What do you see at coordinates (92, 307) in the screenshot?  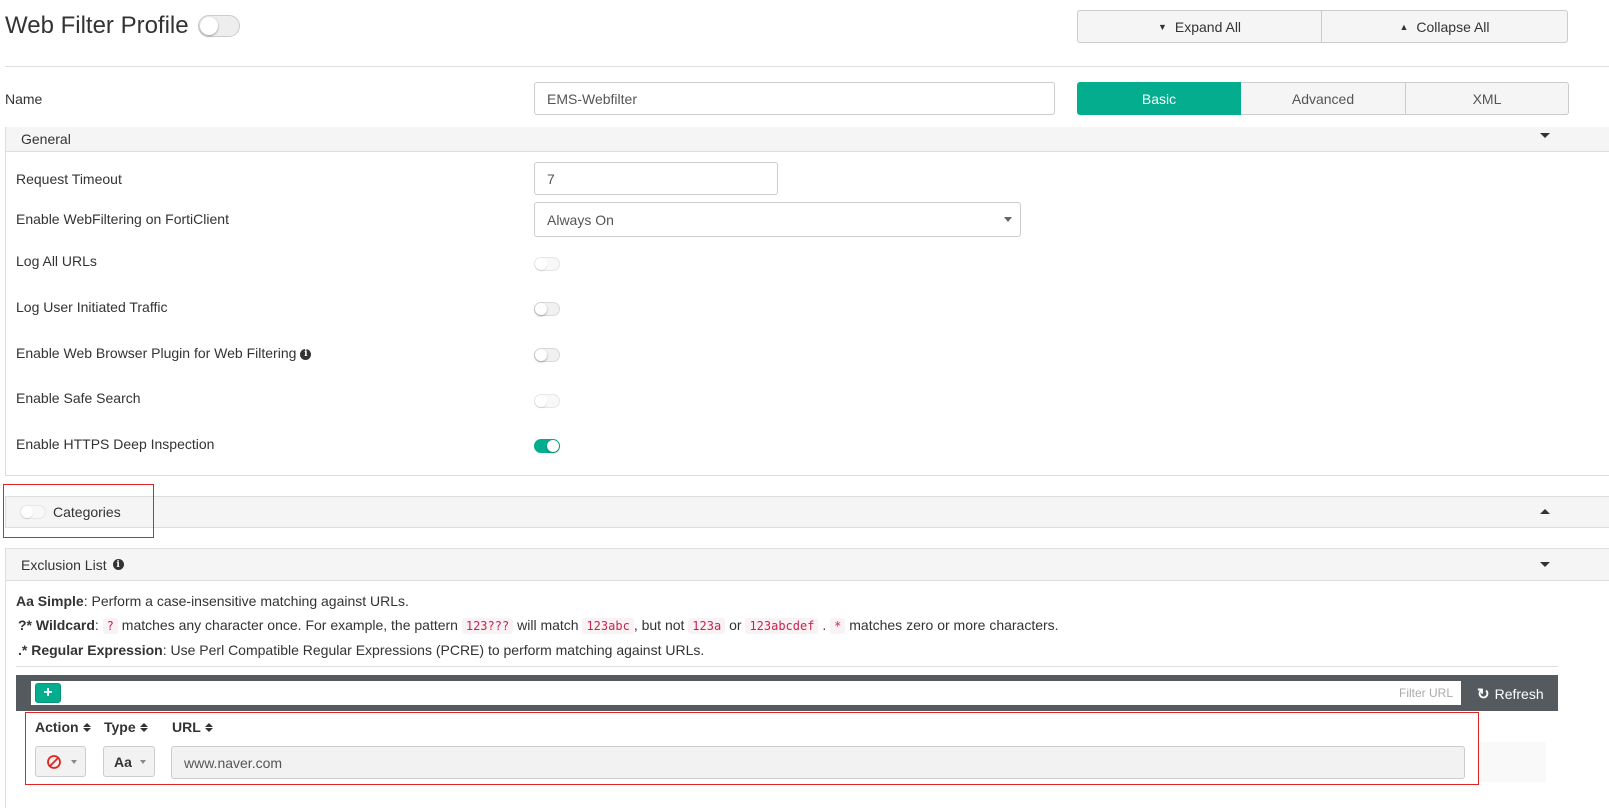 I see `log-user-traffic-label: Log User Initiated Traffic` at bounding box center [92, 307].